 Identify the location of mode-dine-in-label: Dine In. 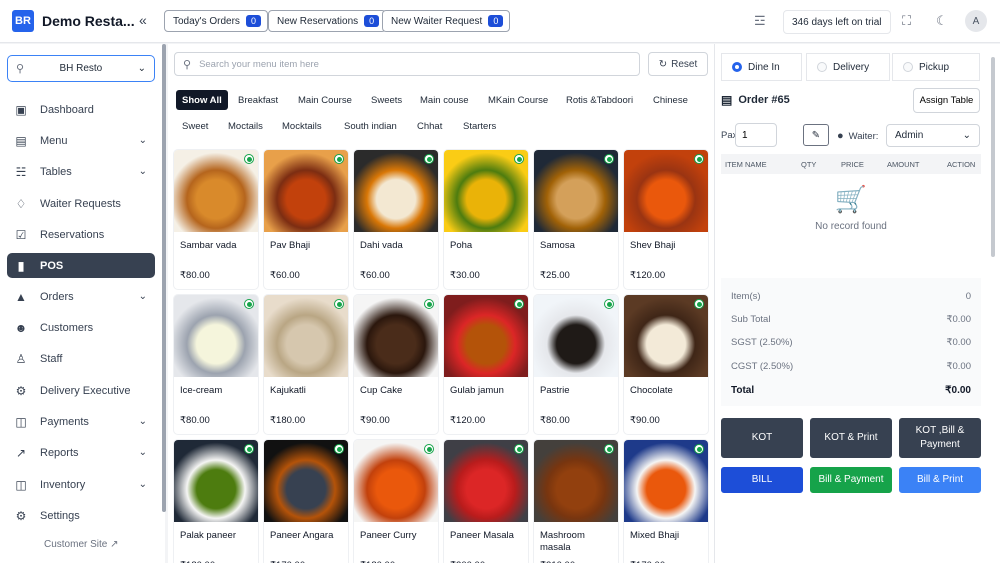
(764, 67).